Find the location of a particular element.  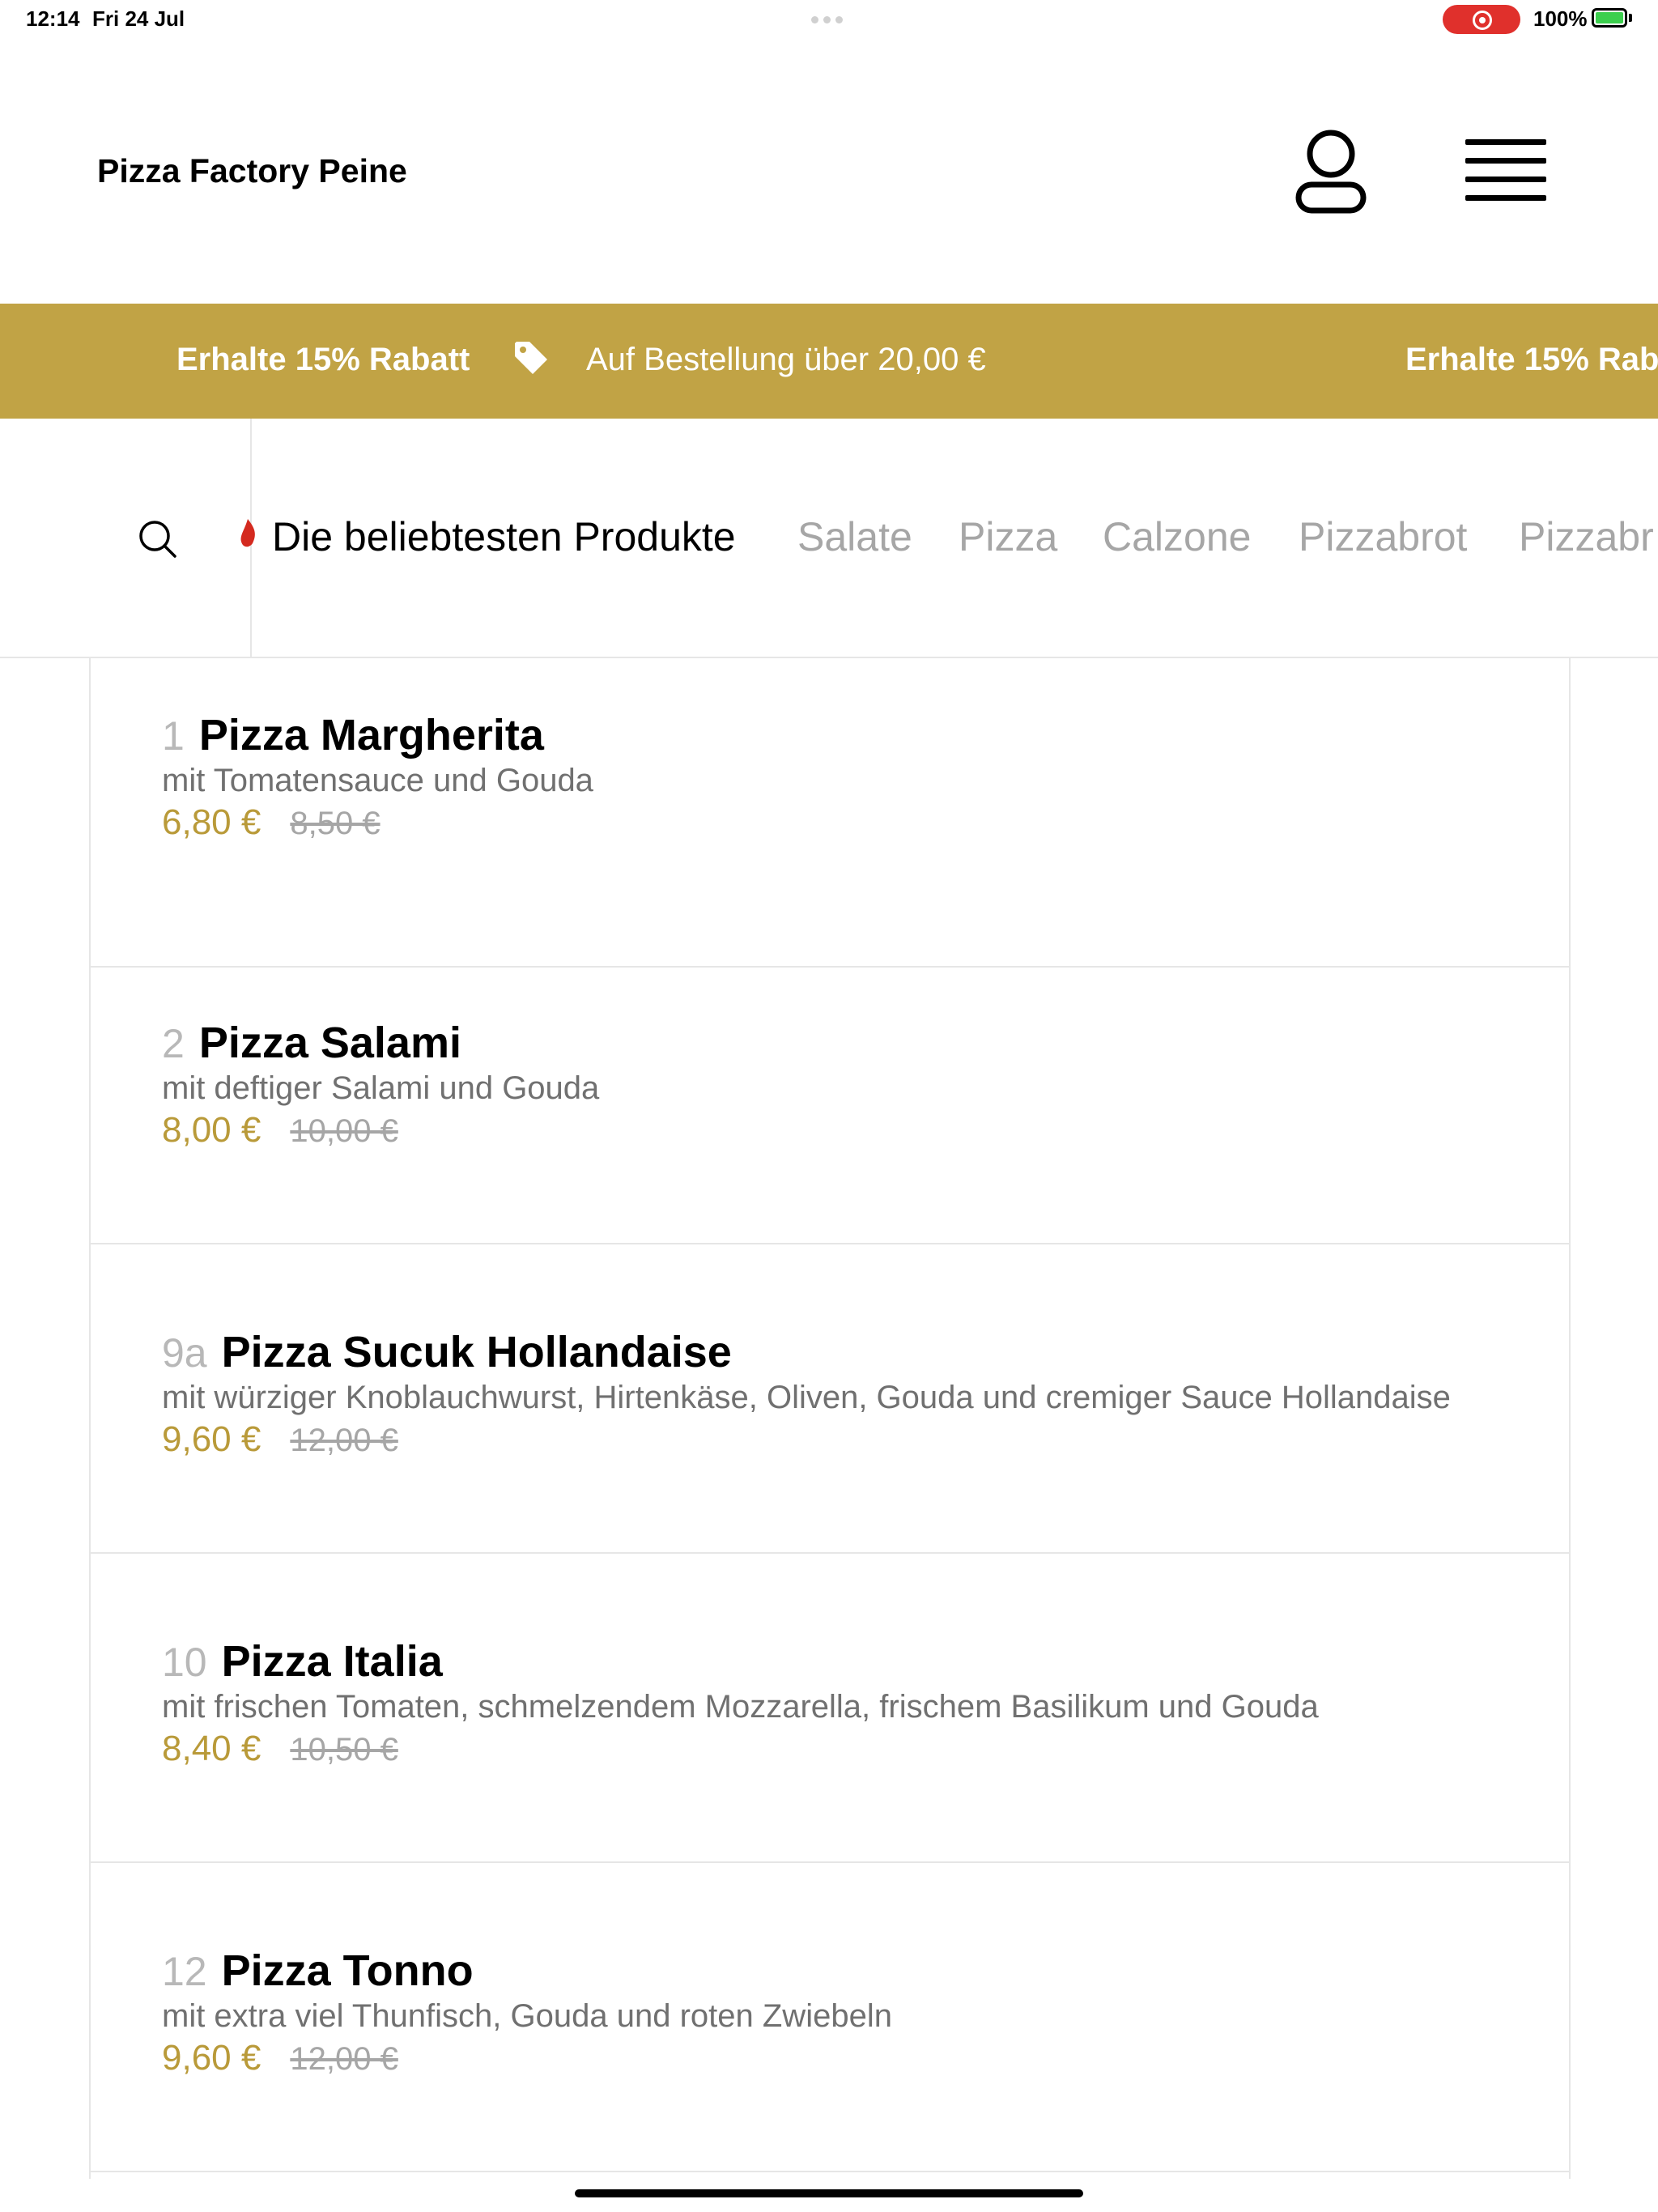

product-number: 12 is located at coordinates (184, 1972).